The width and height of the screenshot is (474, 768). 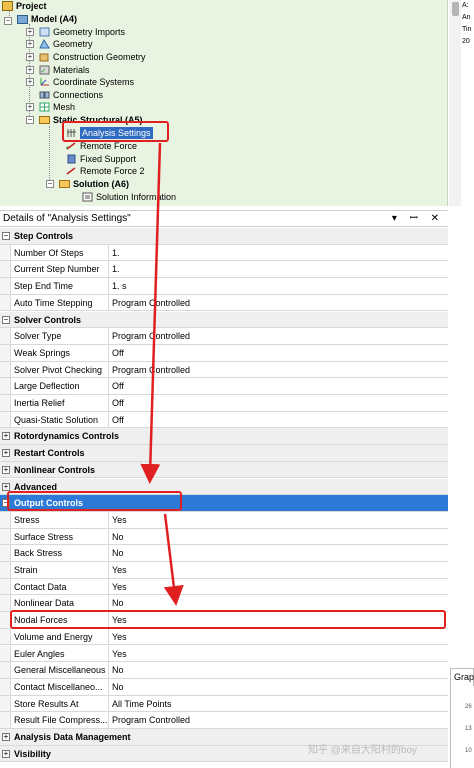 I want to click on tree-item-model: − Model (A4), so click(x=40, y=19).